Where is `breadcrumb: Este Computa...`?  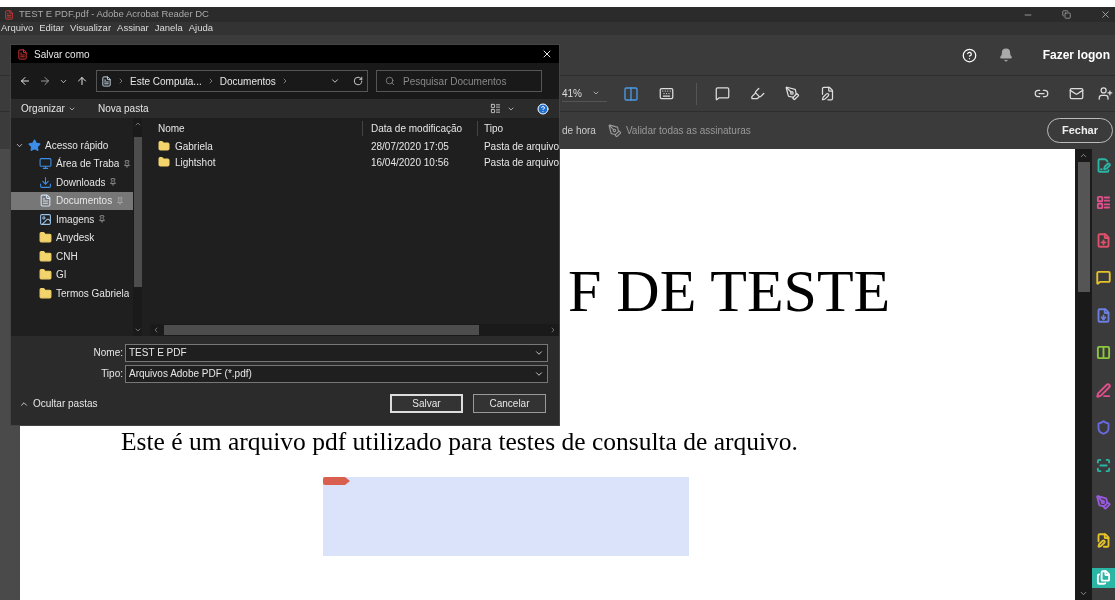
breadcrumb: Este Computa... is located at coordinates (166, 81).